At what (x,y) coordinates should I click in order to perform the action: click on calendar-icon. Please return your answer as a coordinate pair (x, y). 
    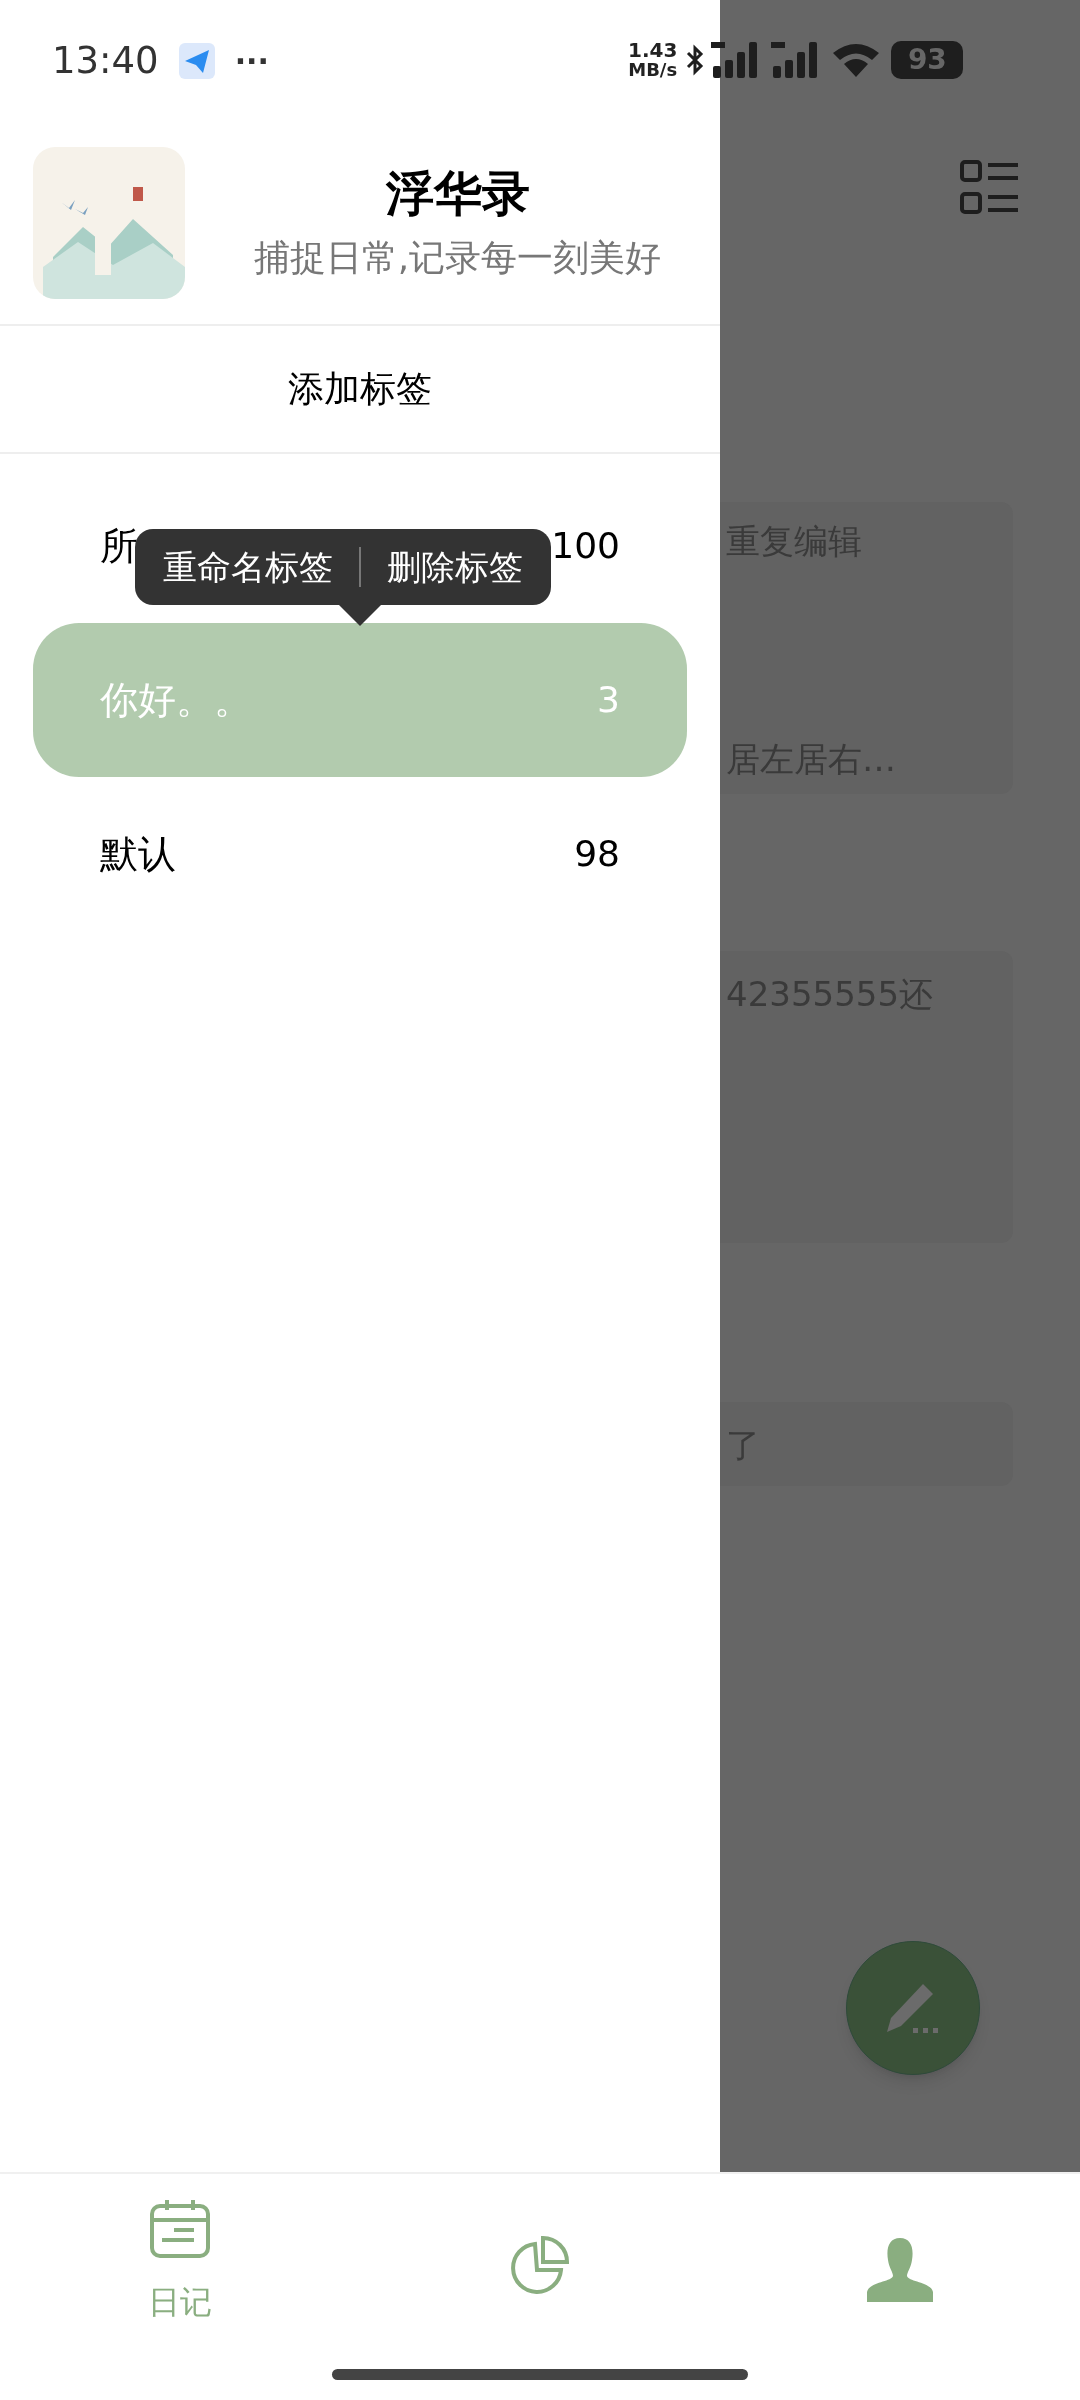
    Looking at the image, I should click on (180, 2229).